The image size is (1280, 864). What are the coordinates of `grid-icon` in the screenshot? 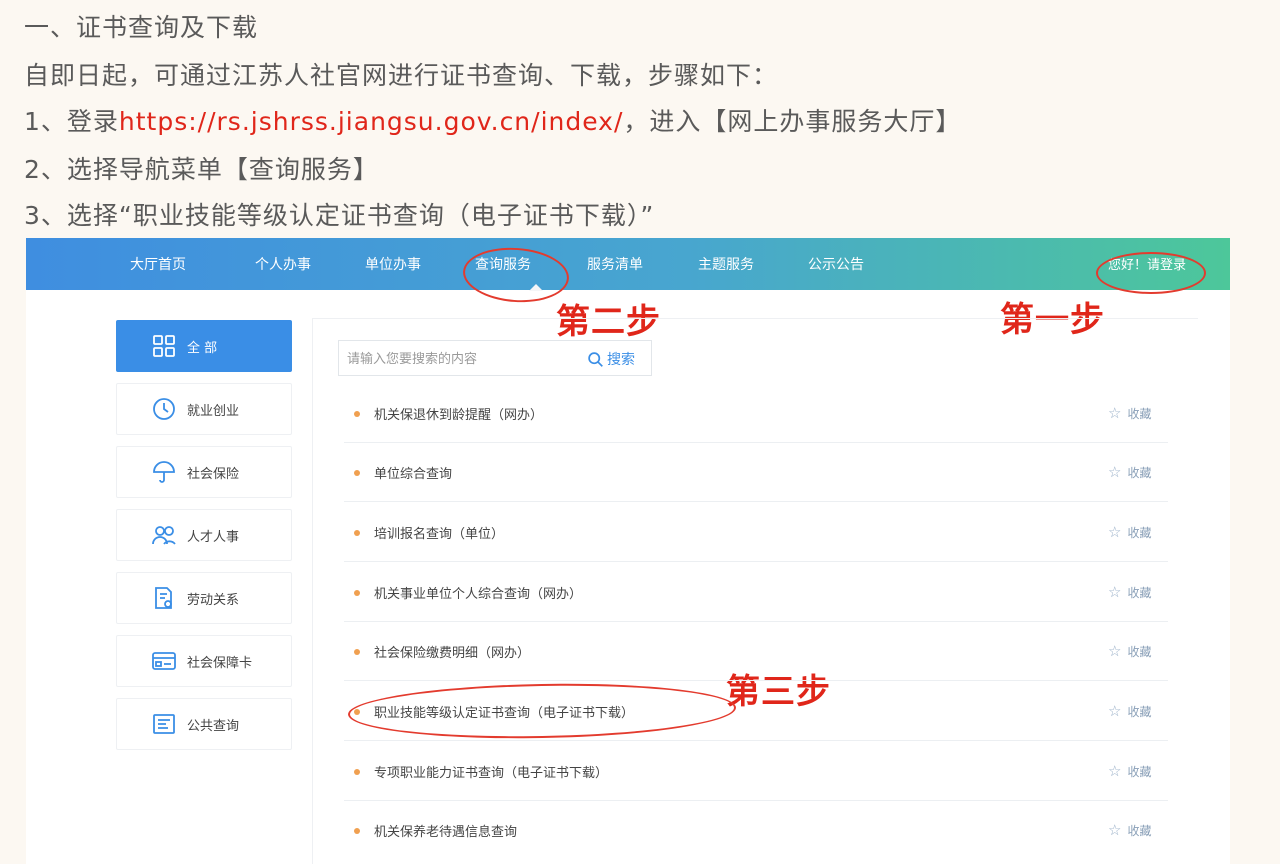 It's located at (164, 346).